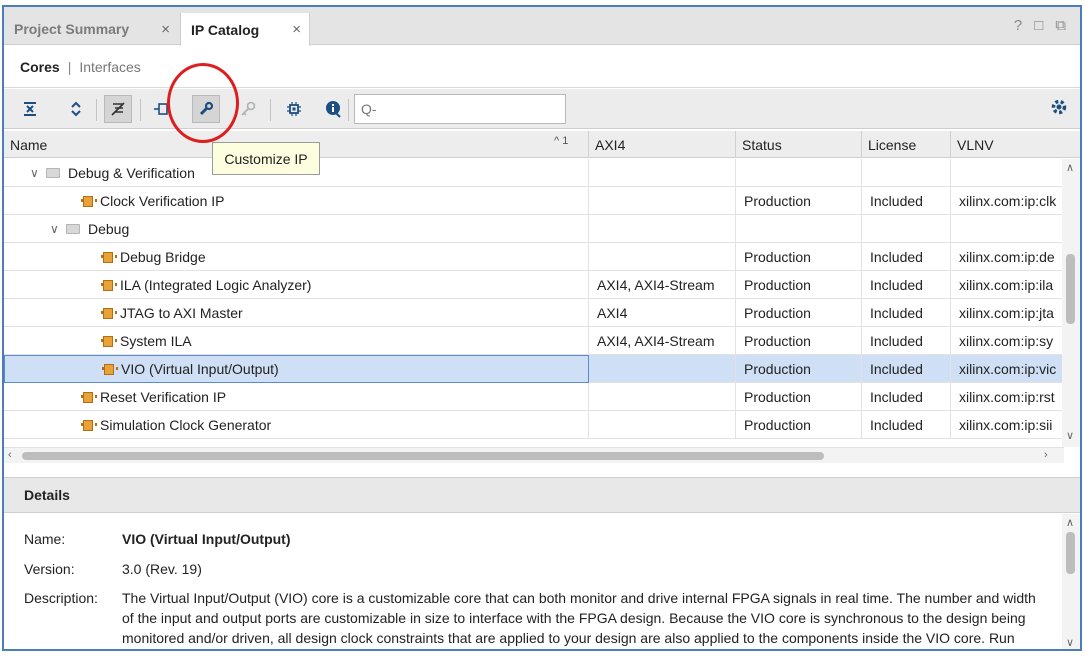 The width and height of the screenshot is (1087, 659). What do you see at coordinates (203, 103) in the screenshot?
I see `annotation-circle` at bounding box center [203, 103].